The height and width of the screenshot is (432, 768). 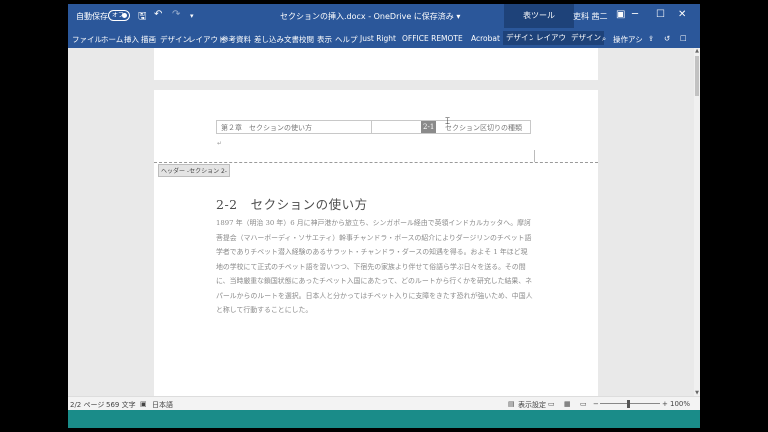 What do you see at coordinates (376, 162) in the screenshot?
I see `header-boundary` at bounding box center [376, 162].